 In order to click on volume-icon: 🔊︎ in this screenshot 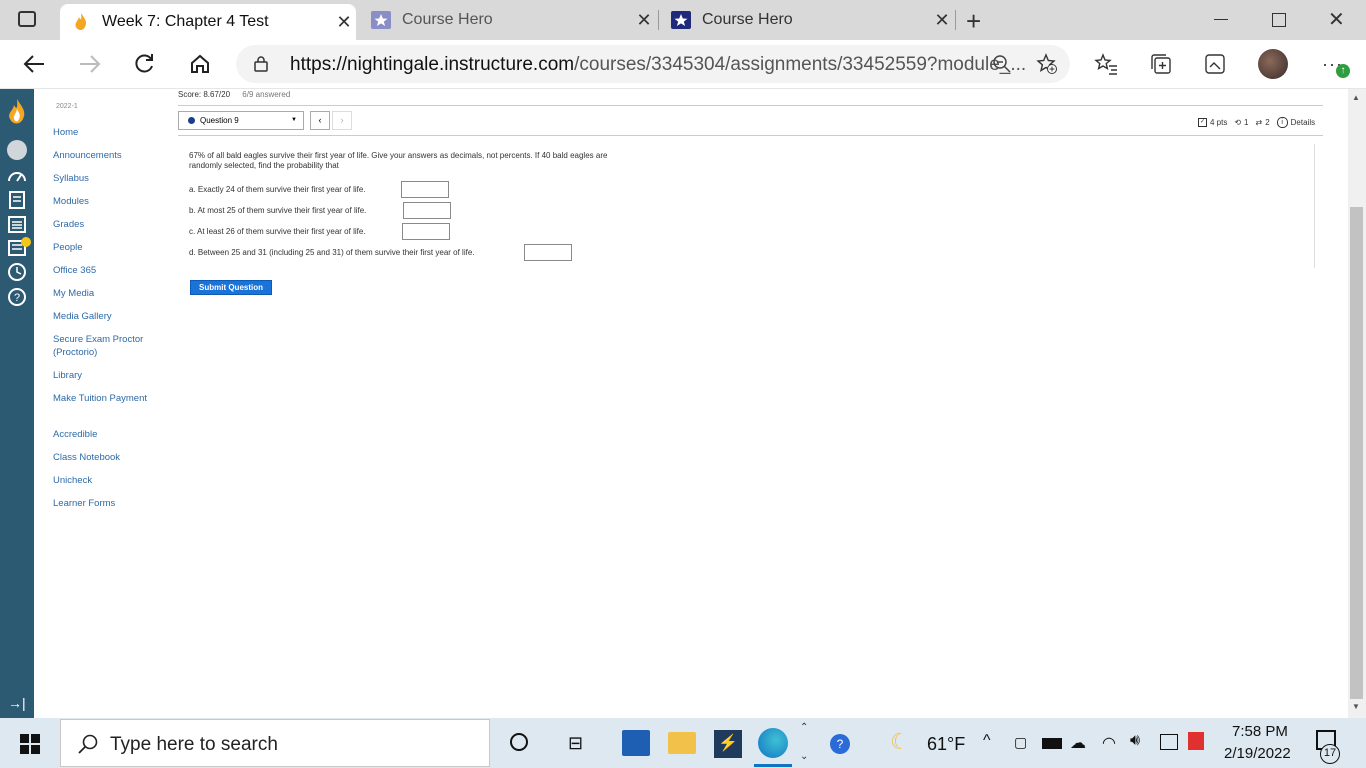, I will do `click(1135, 741)`.